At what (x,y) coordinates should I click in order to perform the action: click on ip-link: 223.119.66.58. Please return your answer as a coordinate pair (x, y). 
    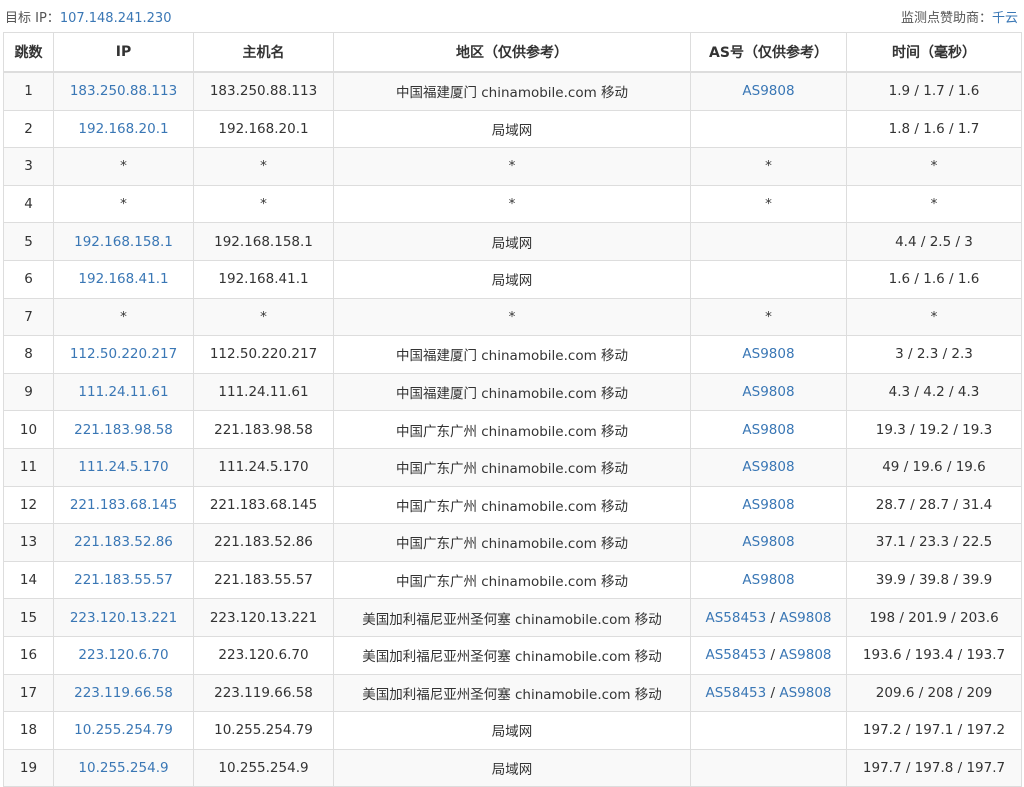
    Looking at the image, I should click on (123, 693).